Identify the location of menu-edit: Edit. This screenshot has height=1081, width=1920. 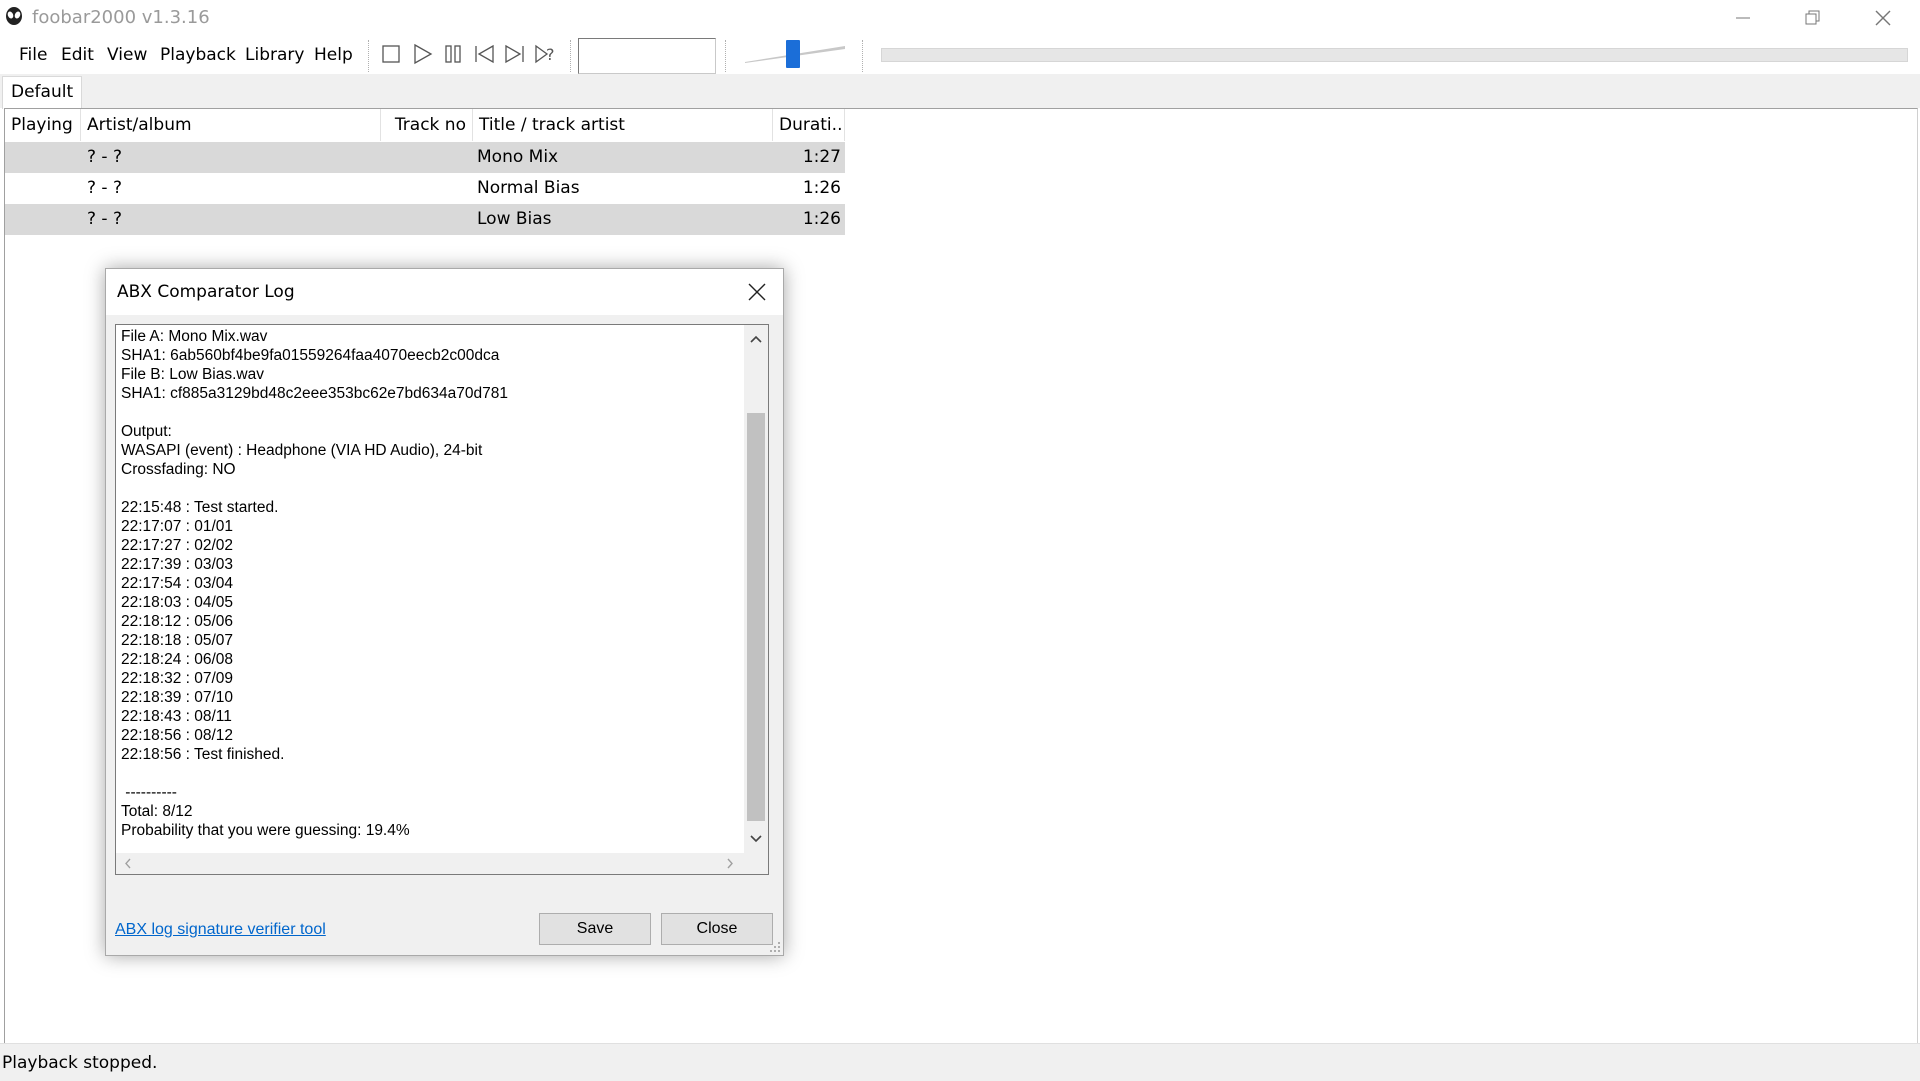
(77, 55).